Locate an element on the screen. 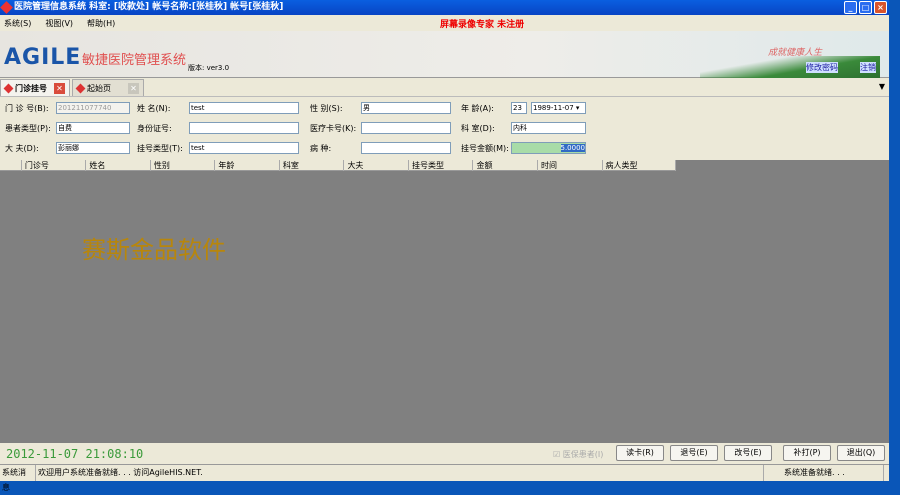  col-header-indicator is located at coordinates (11, 165).